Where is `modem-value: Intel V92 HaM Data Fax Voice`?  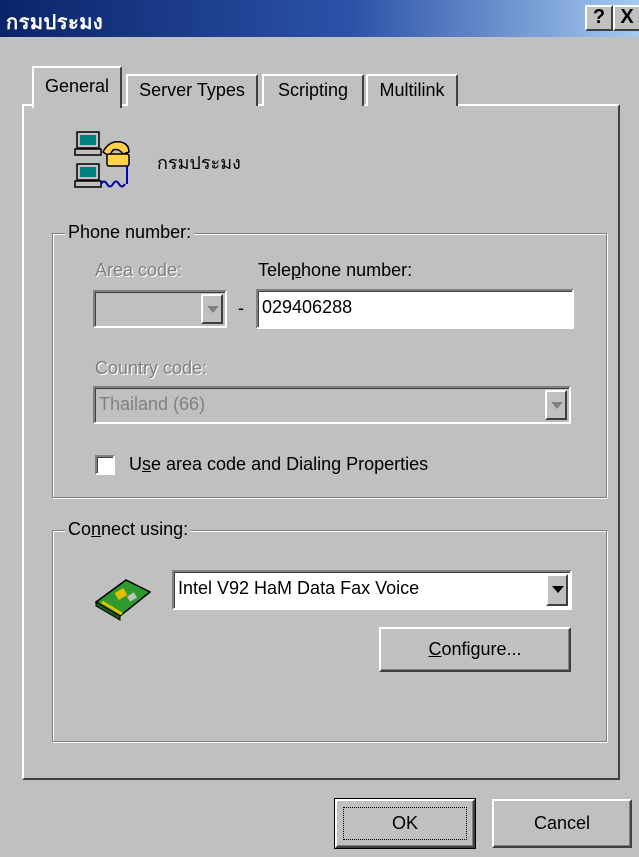 modem-value: Intel V92 HaM Data Fax Voice is located at coordinates (299, 588).